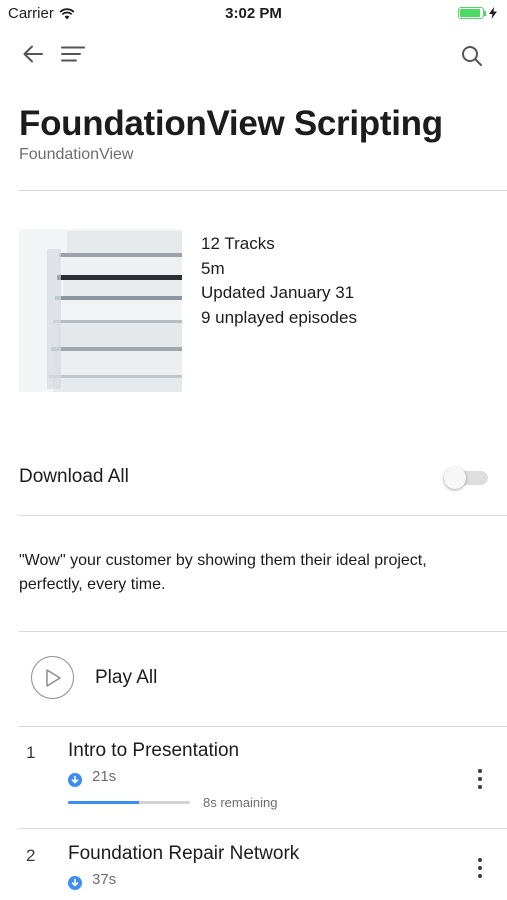  I want to click on track-duration: 21s, so click(104, 776).